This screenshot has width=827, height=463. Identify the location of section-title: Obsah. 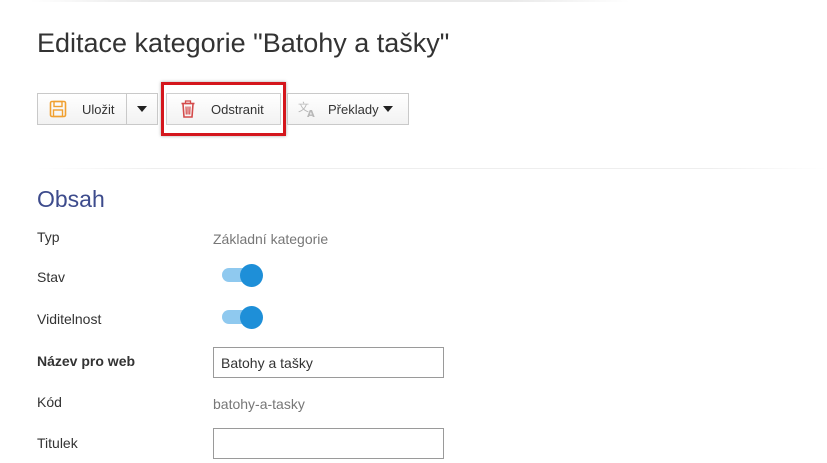
(71, 199).